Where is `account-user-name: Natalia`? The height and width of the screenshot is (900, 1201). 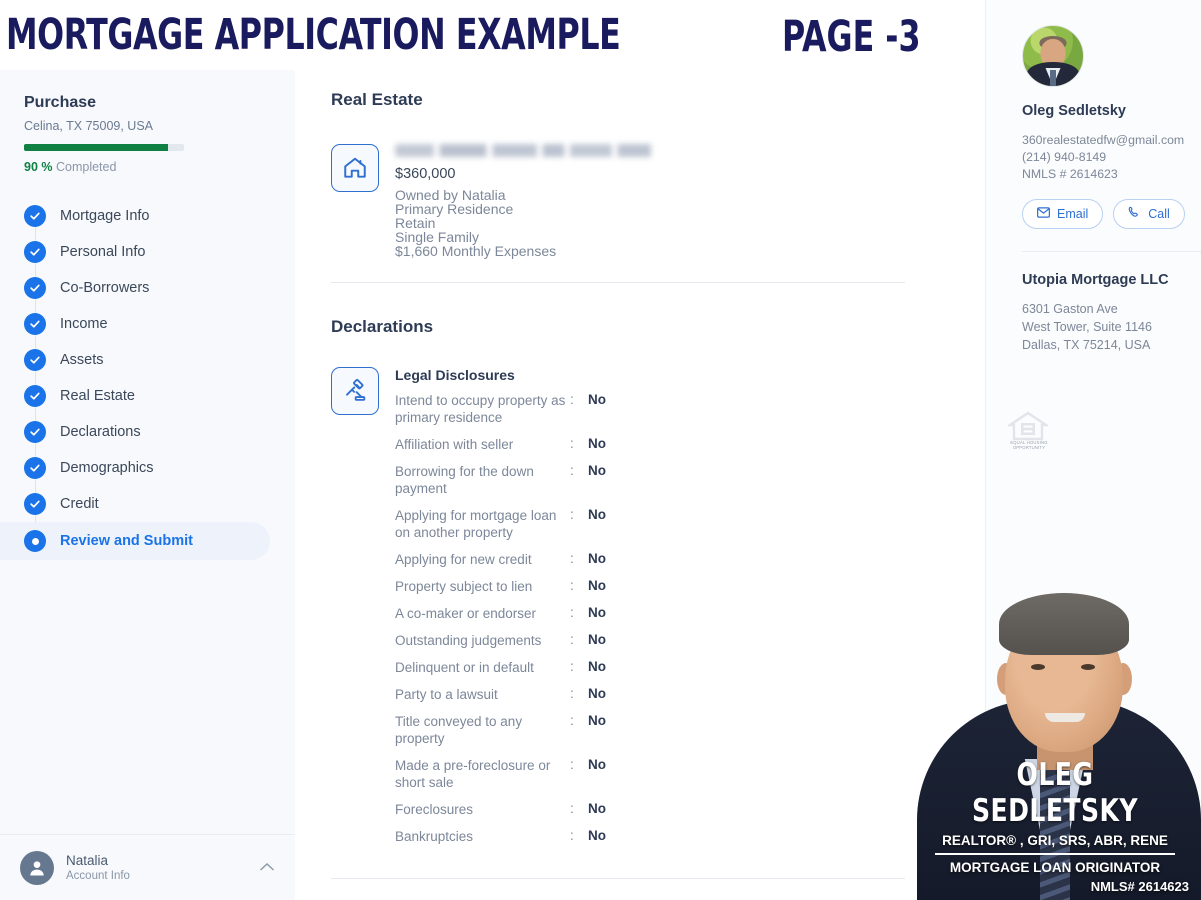
account-user-name: Natalia is located at coordinates (87, 860).